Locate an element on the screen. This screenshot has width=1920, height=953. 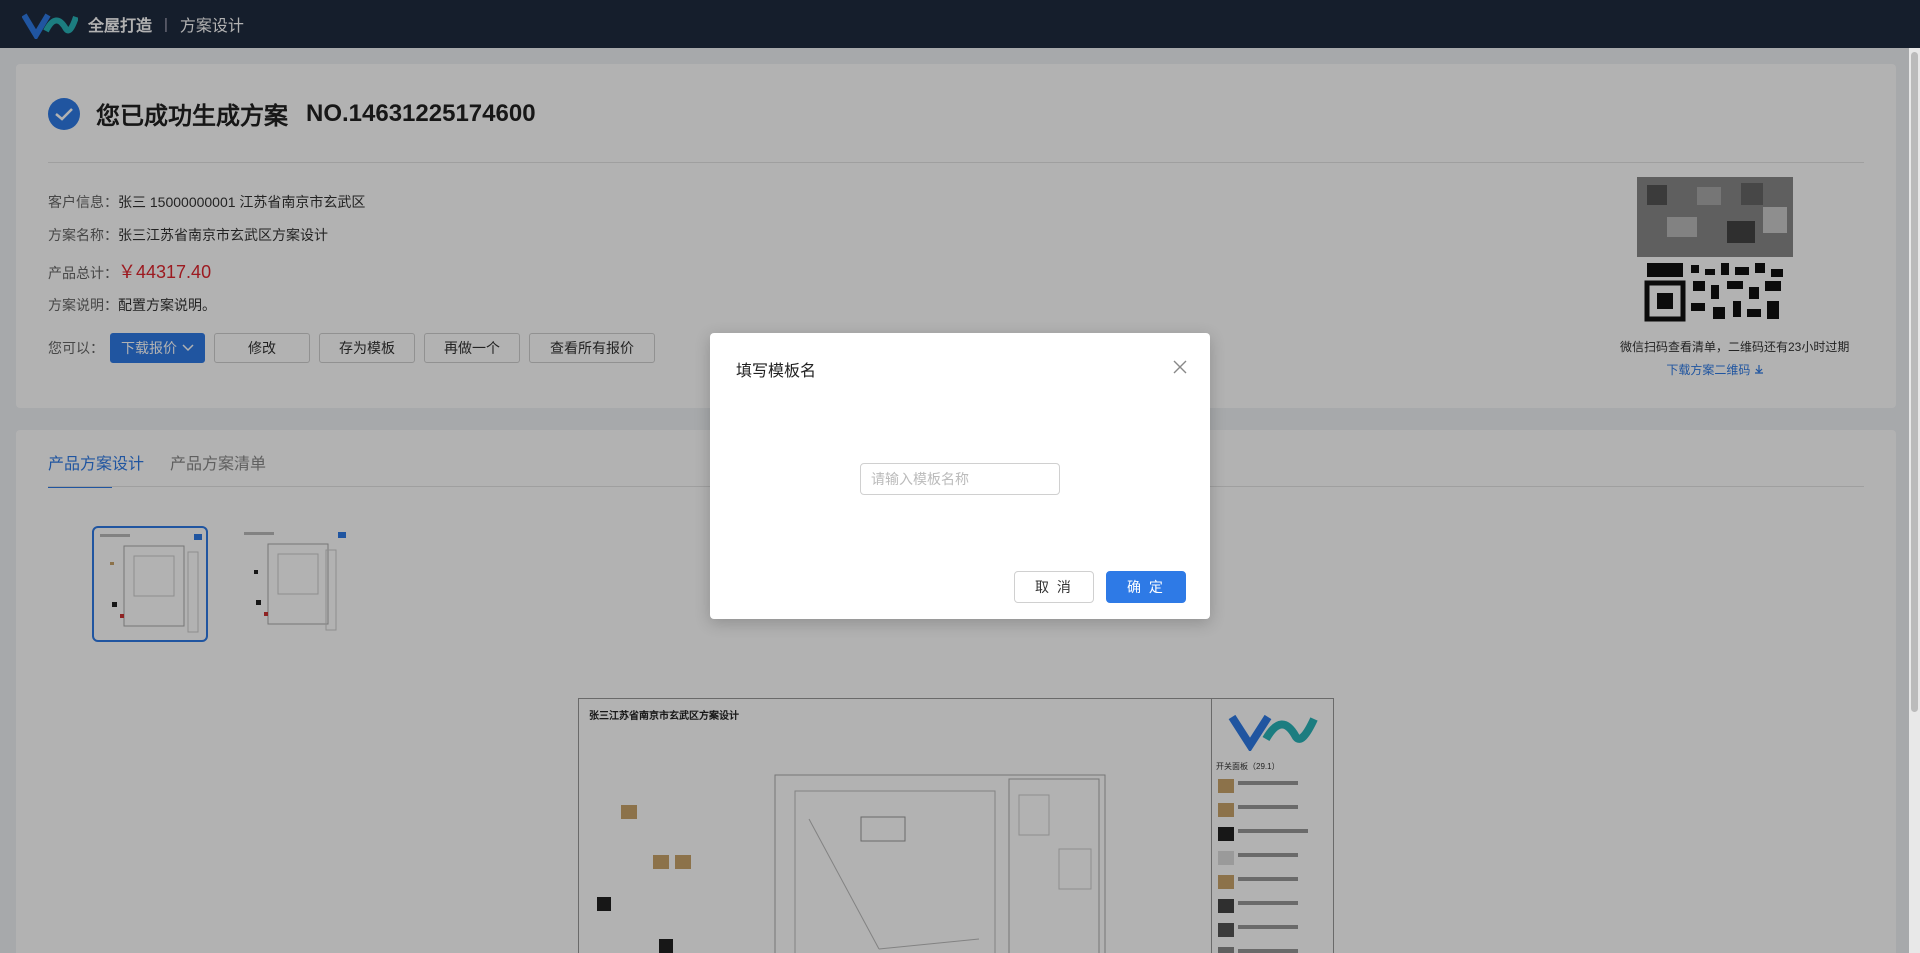
template-name-input is located at coordinates (960, 479).